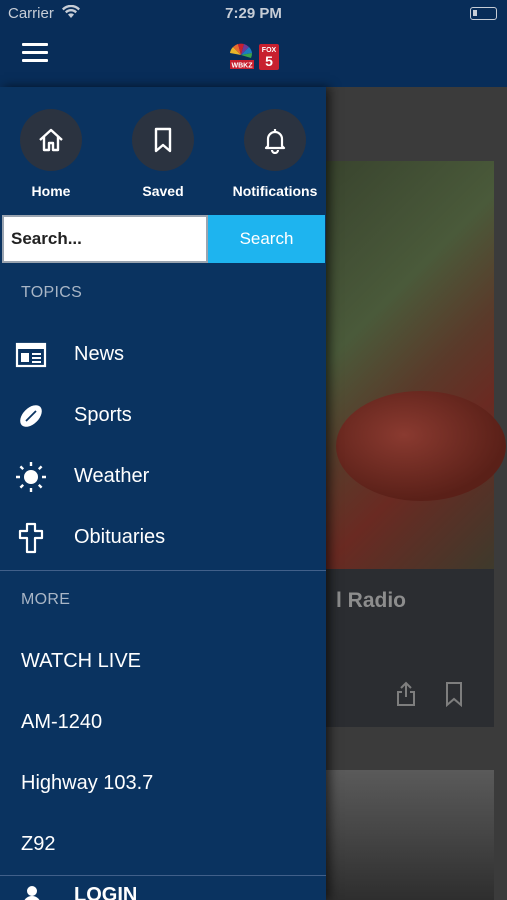 The height and width of the screenshot is (900, 507). I want to click on more-item-watch-live: WATCH LIVE, so click(81, 661).